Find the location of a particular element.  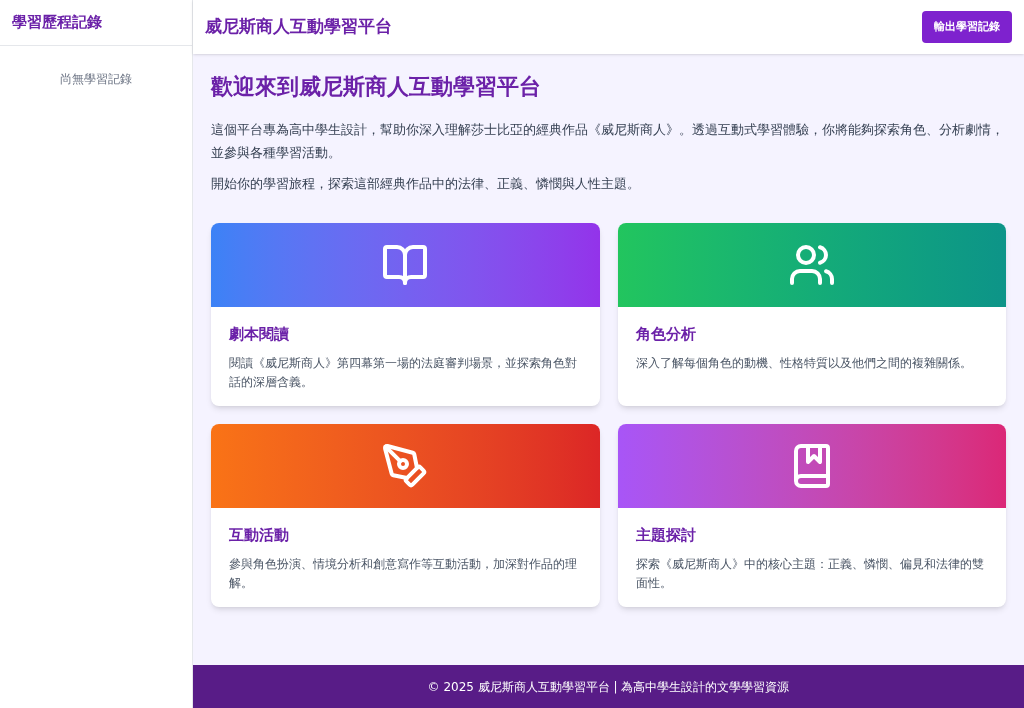

feature-card: 角色分析 深入了解每個角色的動機、性格特質以及他們之間的複雜關係。 is located at coordinates (811, 315).